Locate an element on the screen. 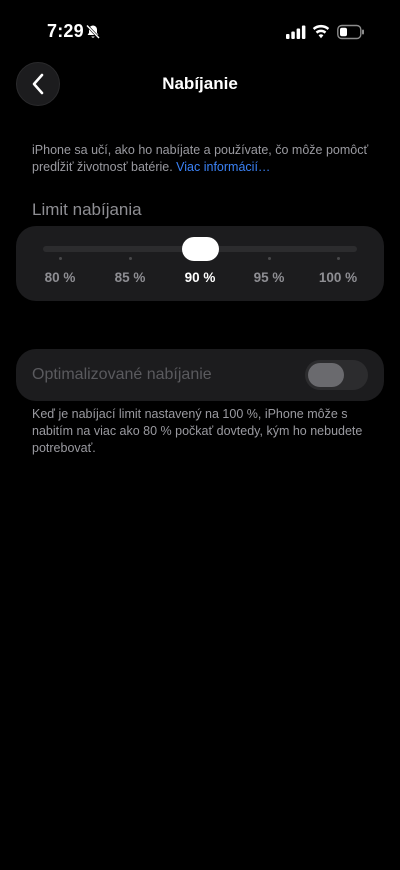 This screenshot has height=870, width=400. battery-low-icon is located at coordinates (350, 32).